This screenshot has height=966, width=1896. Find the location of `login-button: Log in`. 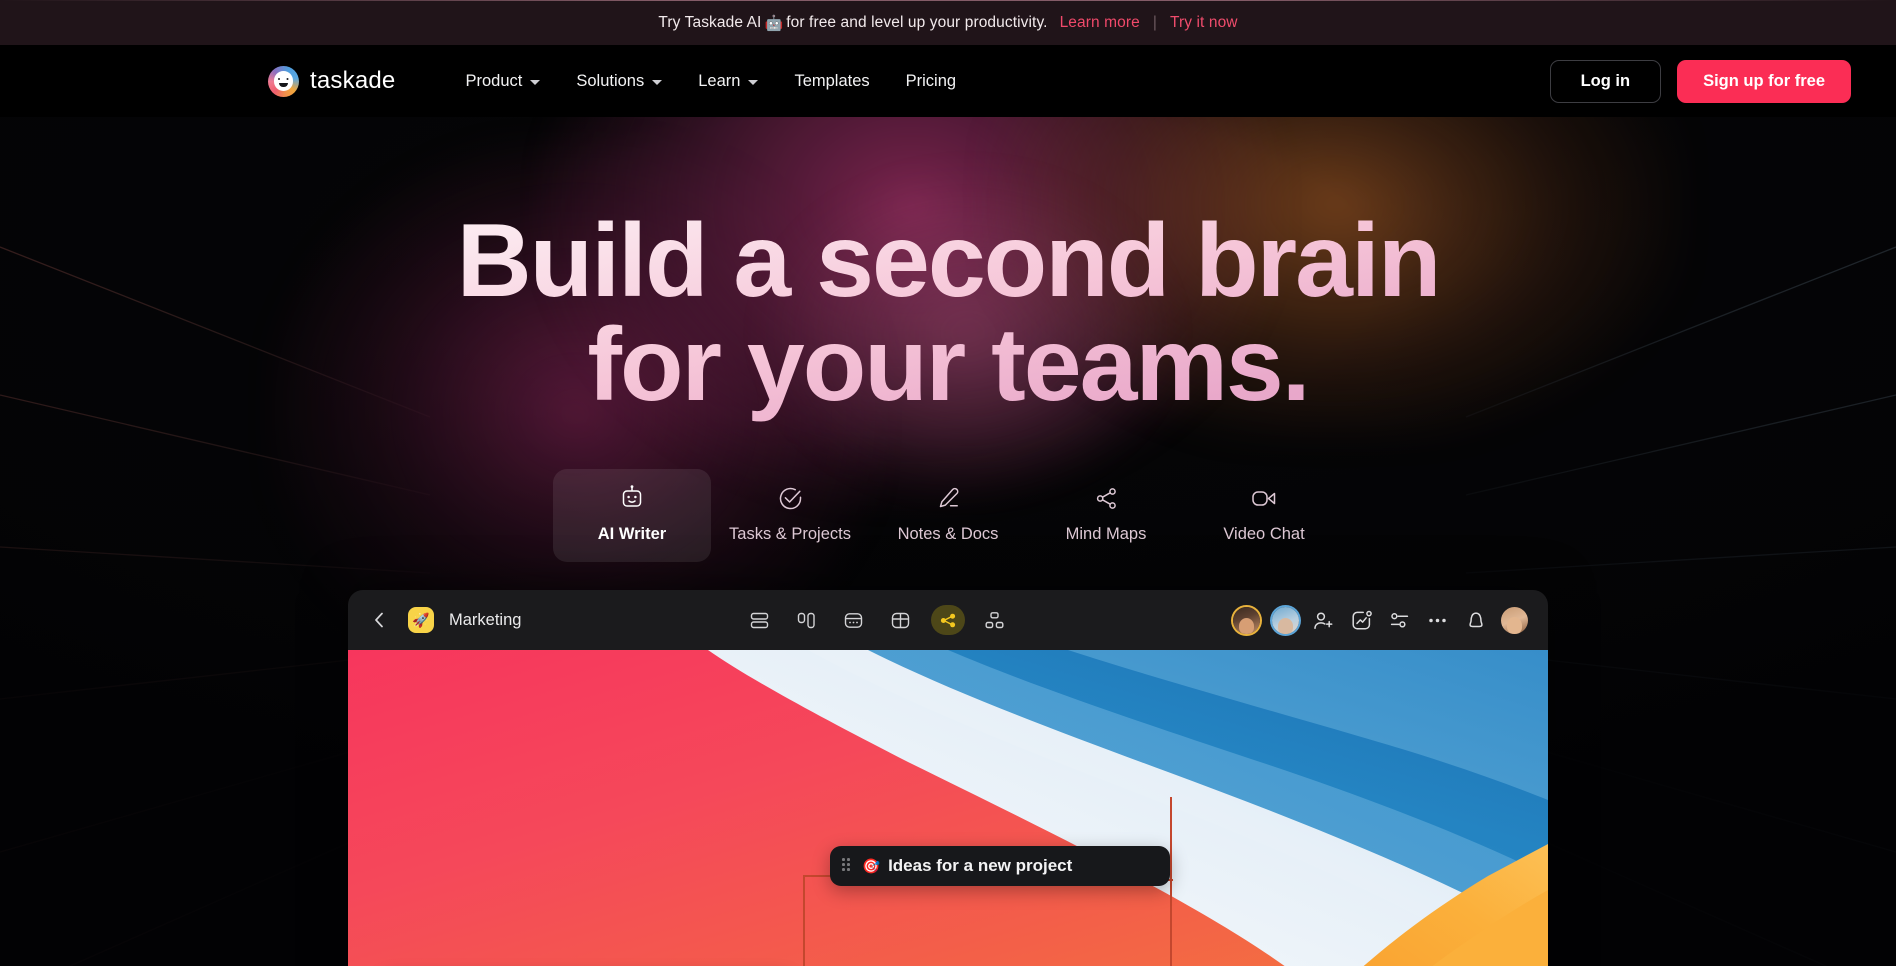

login-button: Log in is located at coordinates (1605, 81).